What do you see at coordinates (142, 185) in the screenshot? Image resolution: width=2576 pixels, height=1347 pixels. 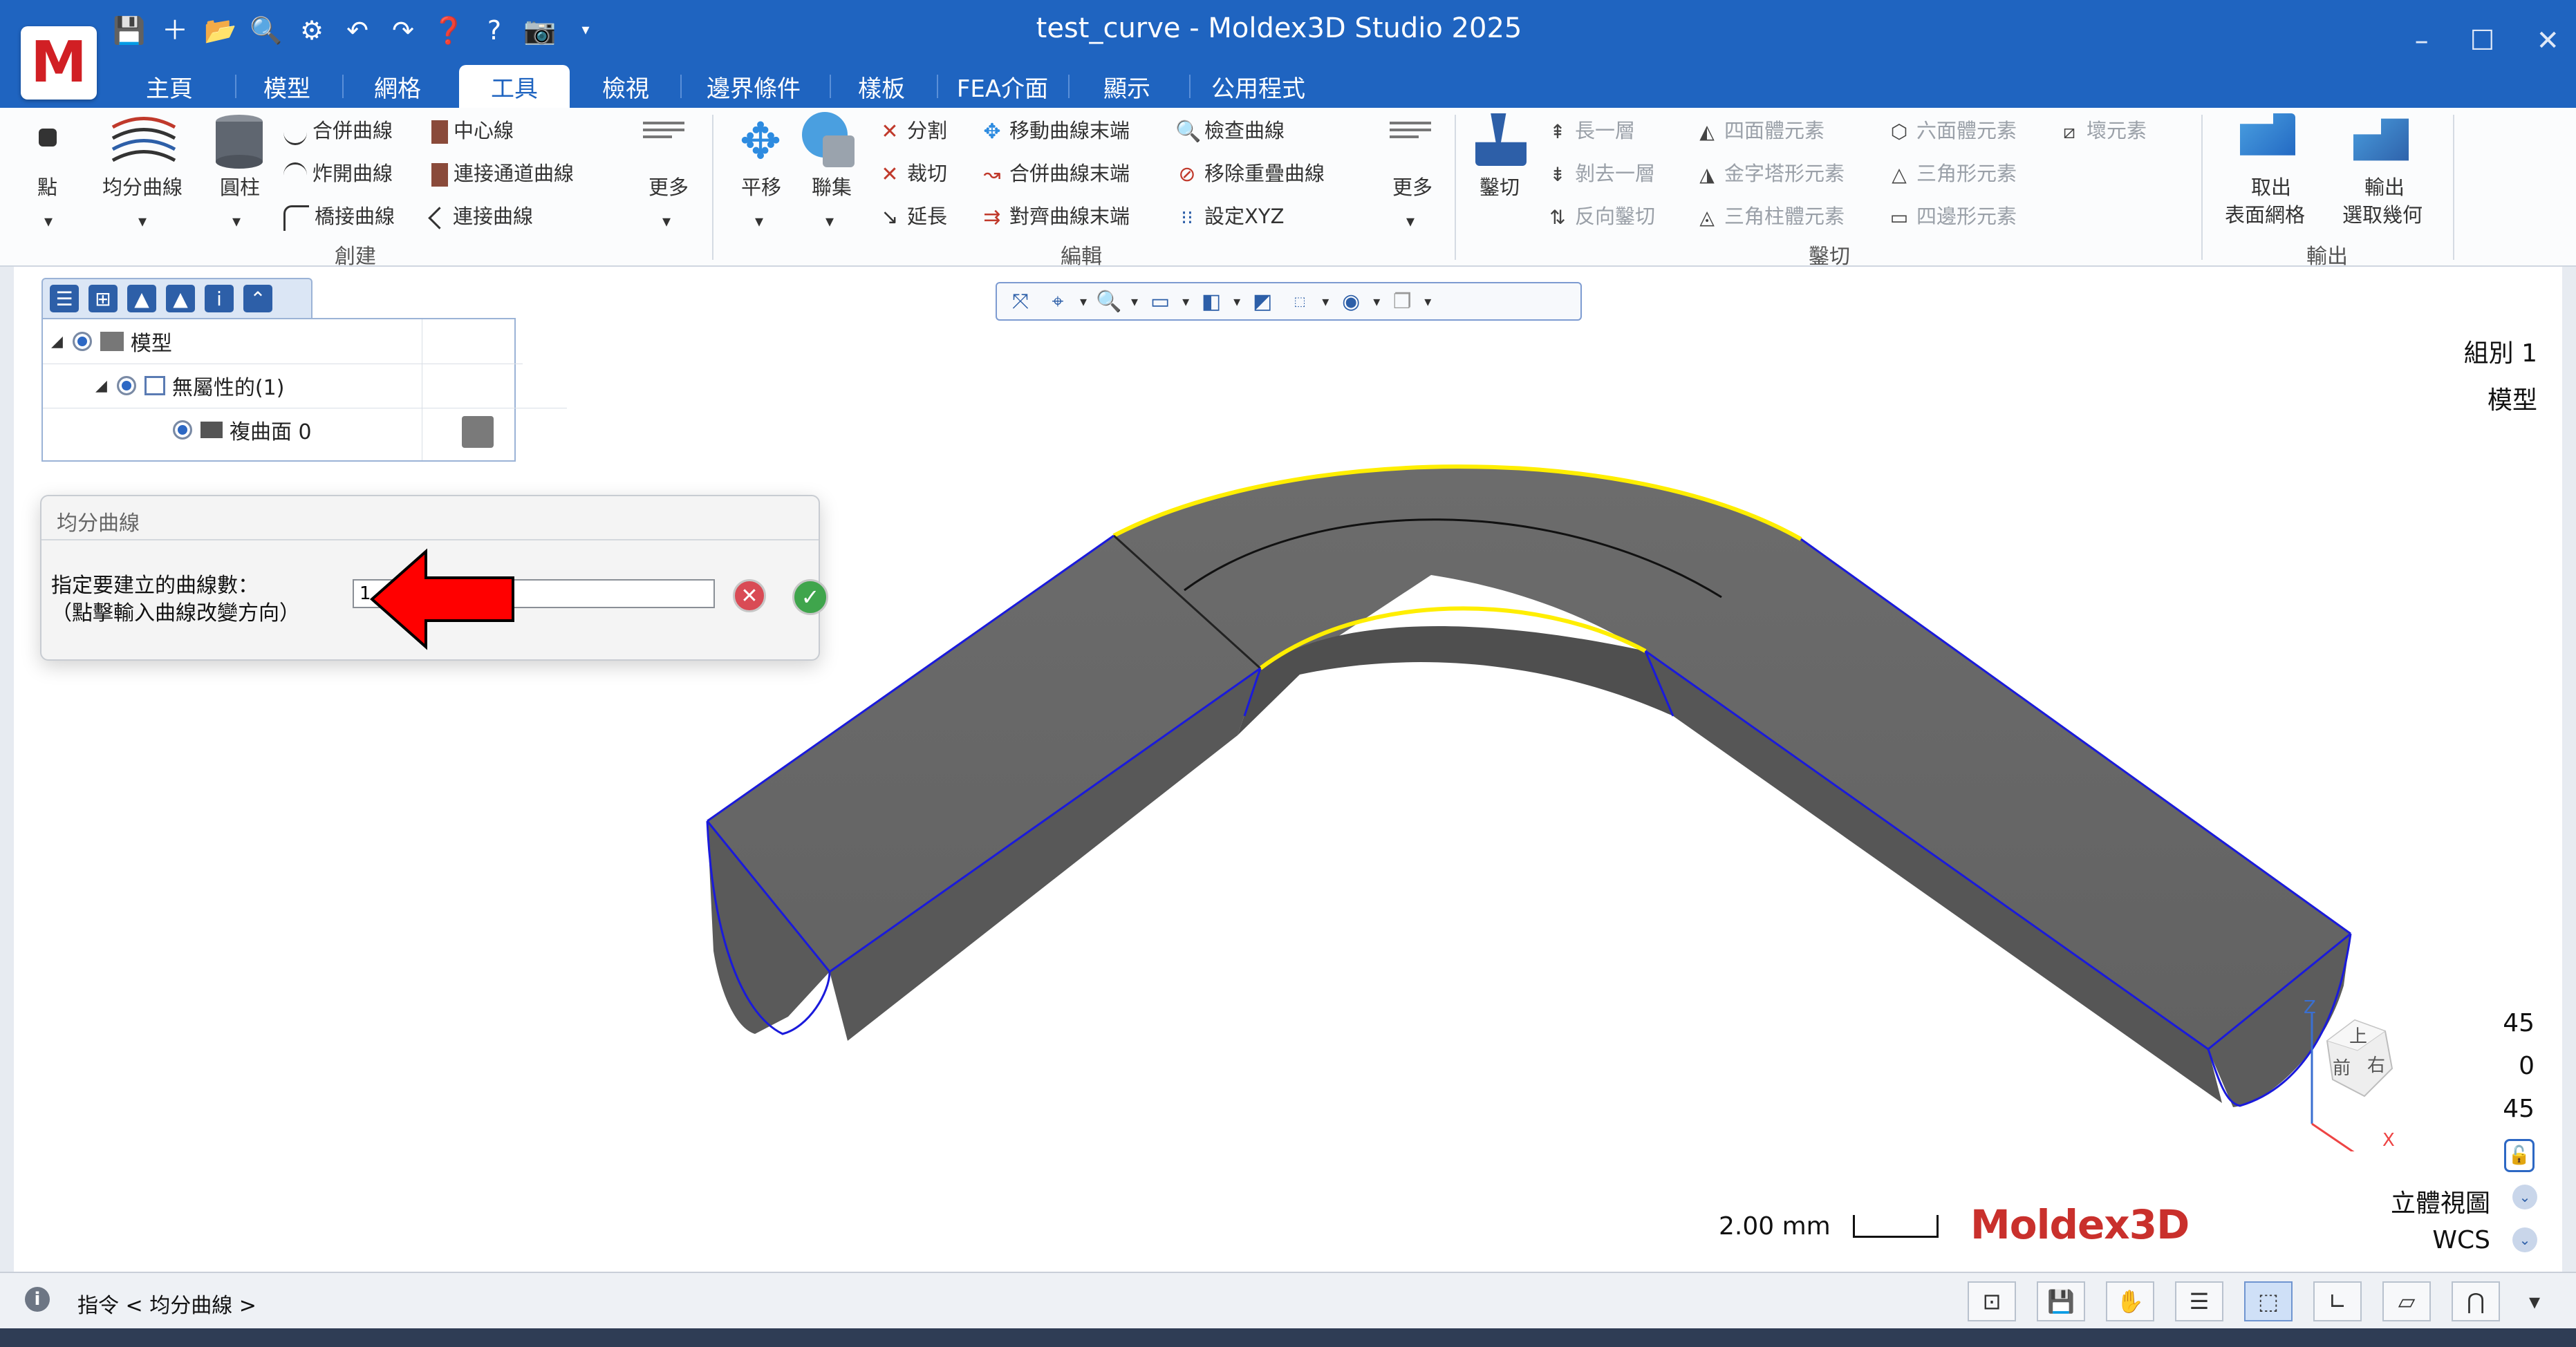 I see `divide-curve-button: 均分曲線` at bounding box center [142, 185].